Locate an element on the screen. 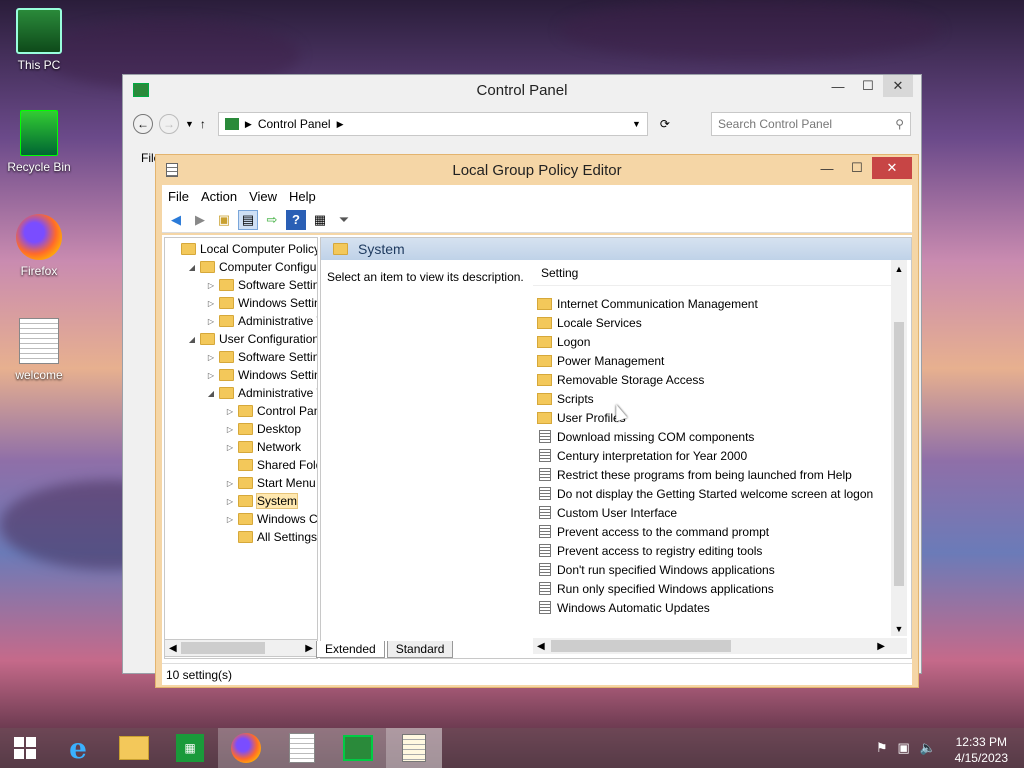  taskbar-firefox is located at coordinates (246, 748).